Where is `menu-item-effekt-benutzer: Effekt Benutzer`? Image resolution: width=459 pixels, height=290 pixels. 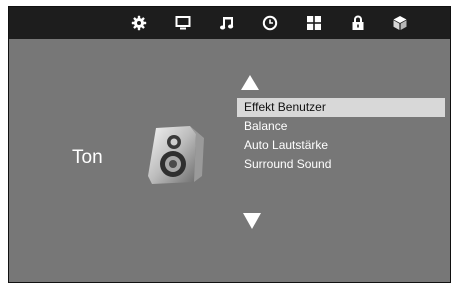
menu-item-effekt-benutzer: Effekt Benutzer is located at coordinates (341, 107).